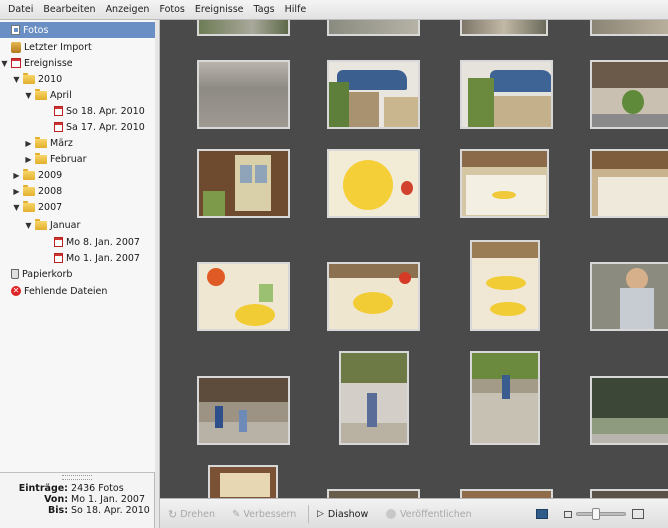  I want to click on sidebar-item-last-import: Letzter Import, so click(77, 47).